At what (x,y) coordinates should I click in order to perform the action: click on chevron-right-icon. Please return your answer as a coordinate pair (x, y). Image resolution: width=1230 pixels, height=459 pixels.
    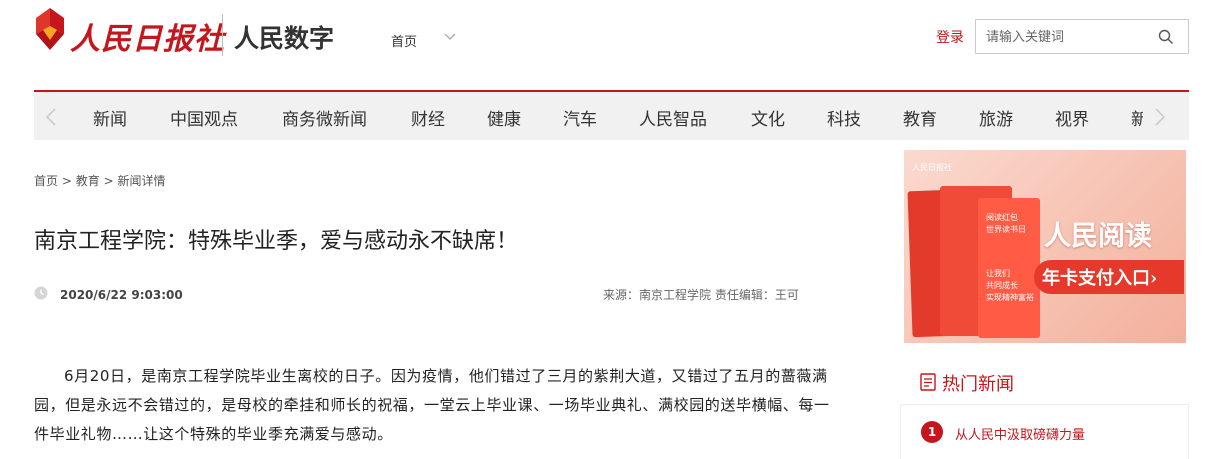
    Looking at the image, I should click on (1160, 117).